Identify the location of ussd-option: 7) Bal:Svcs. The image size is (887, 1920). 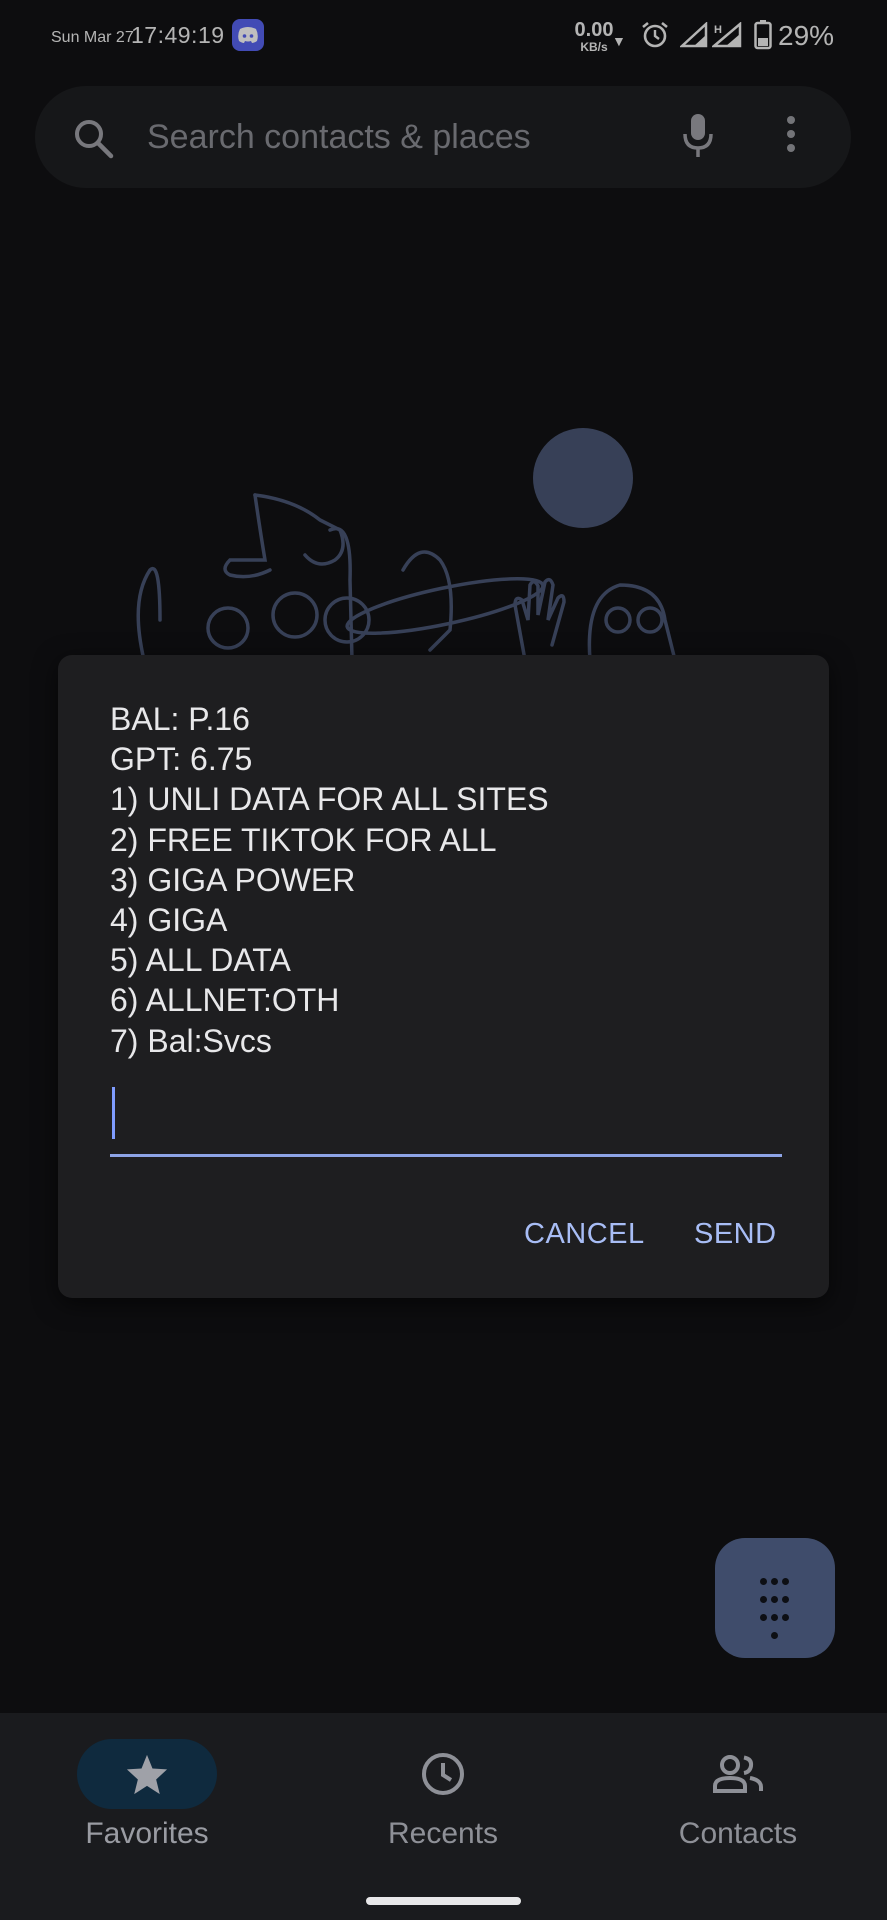
(191, 1040).